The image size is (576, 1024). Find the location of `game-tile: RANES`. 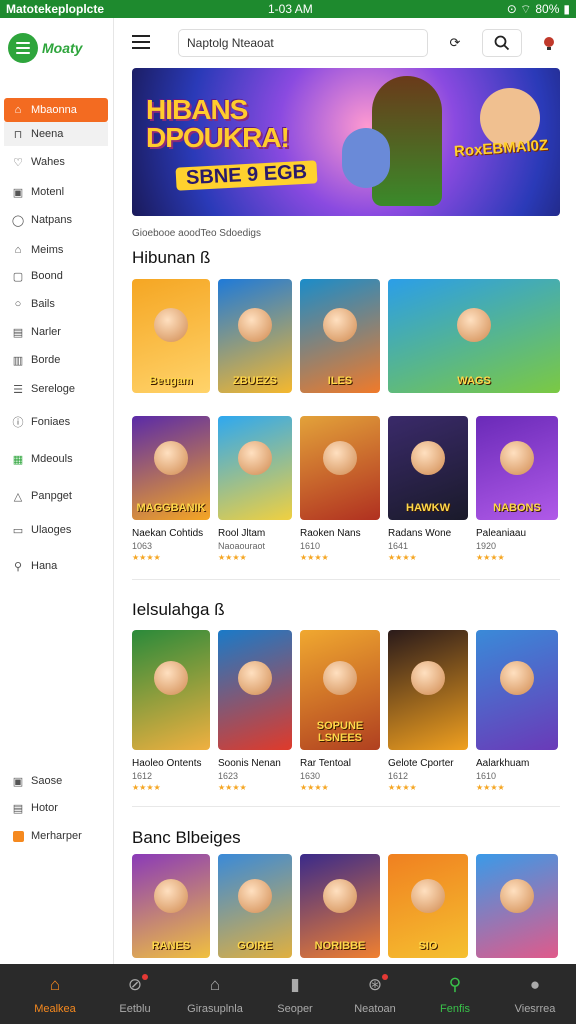

game-tile: RANES is located at coordinates (171, 906).